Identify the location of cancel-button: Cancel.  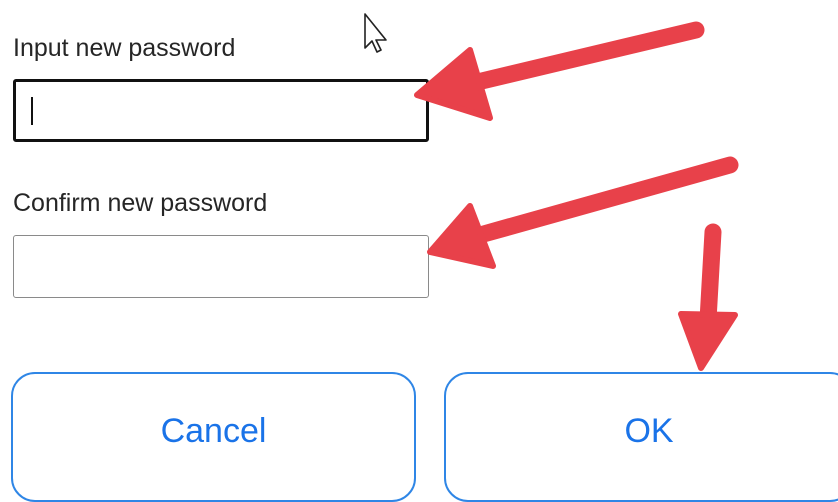
(213, 437).